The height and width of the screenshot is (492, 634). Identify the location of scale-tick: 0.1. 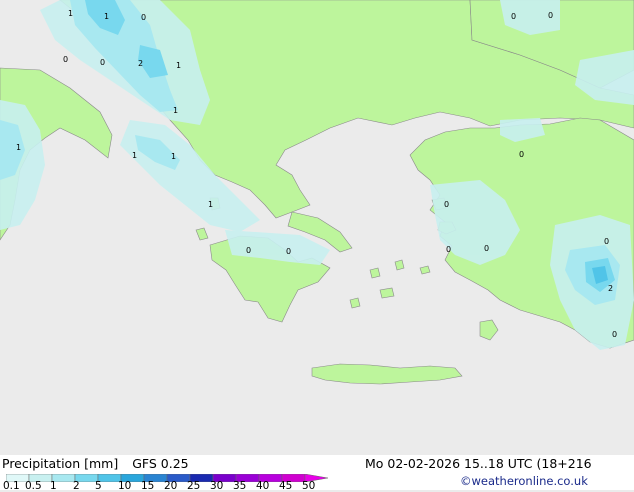
(11, 486).